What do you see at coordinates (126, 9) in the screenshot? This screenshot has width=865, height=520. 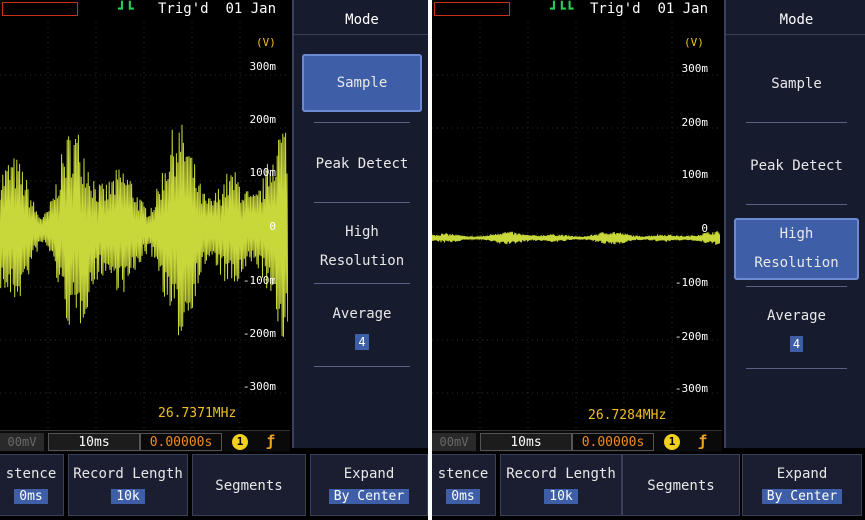 I see `trigger-edge-icon: ┛┗` at bounding box center [126, 9].